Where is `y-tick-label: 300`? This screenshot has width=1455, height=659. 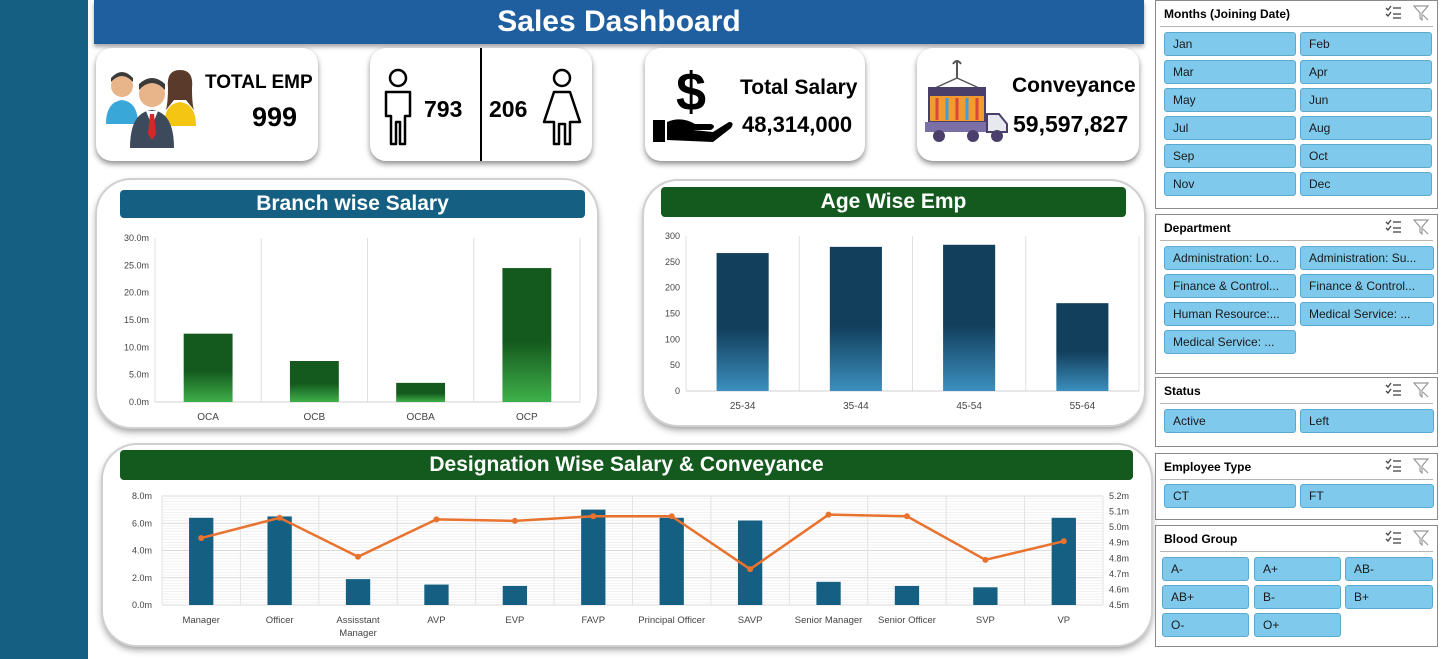 y-tick-label: 300 is located at coordinates (672, 236).